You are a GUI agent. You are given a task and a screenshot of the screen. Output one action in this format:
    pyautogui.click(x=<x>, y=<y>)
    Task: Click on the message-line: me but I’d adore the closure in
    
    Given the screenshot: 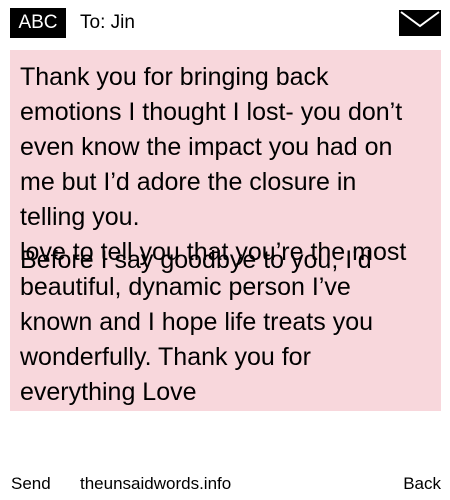 What is the action you would take?
    pyautogui.click(x=188, y=182)
    